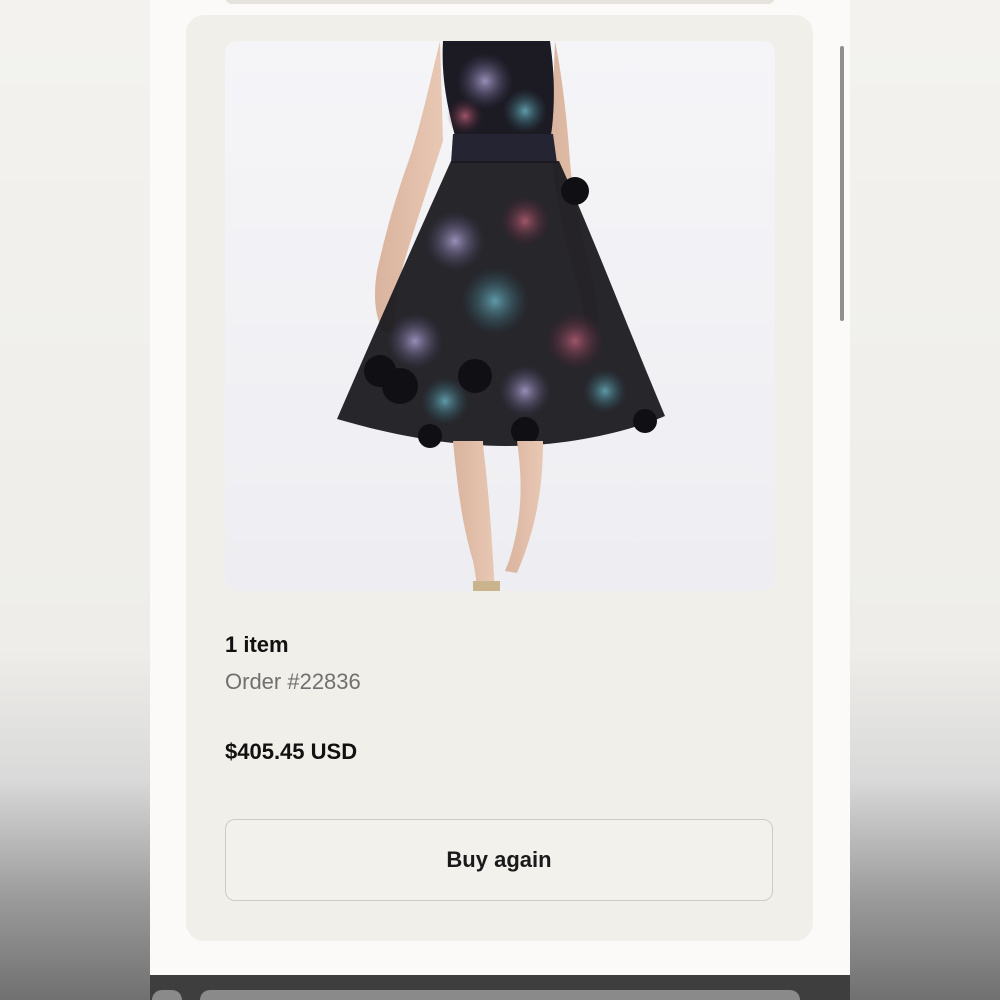  I want to click on bottom-tab-left, so click(167, 995).